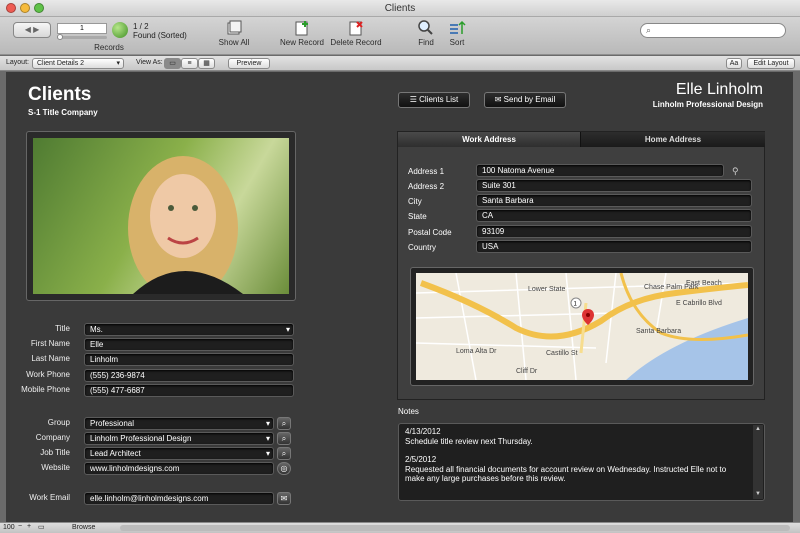 The width and height of the screenshot is (800, 533). What do you see at coordinates (415, 201) in the screenshot?
I see `city-label: City` at bounding box center [415, 201].